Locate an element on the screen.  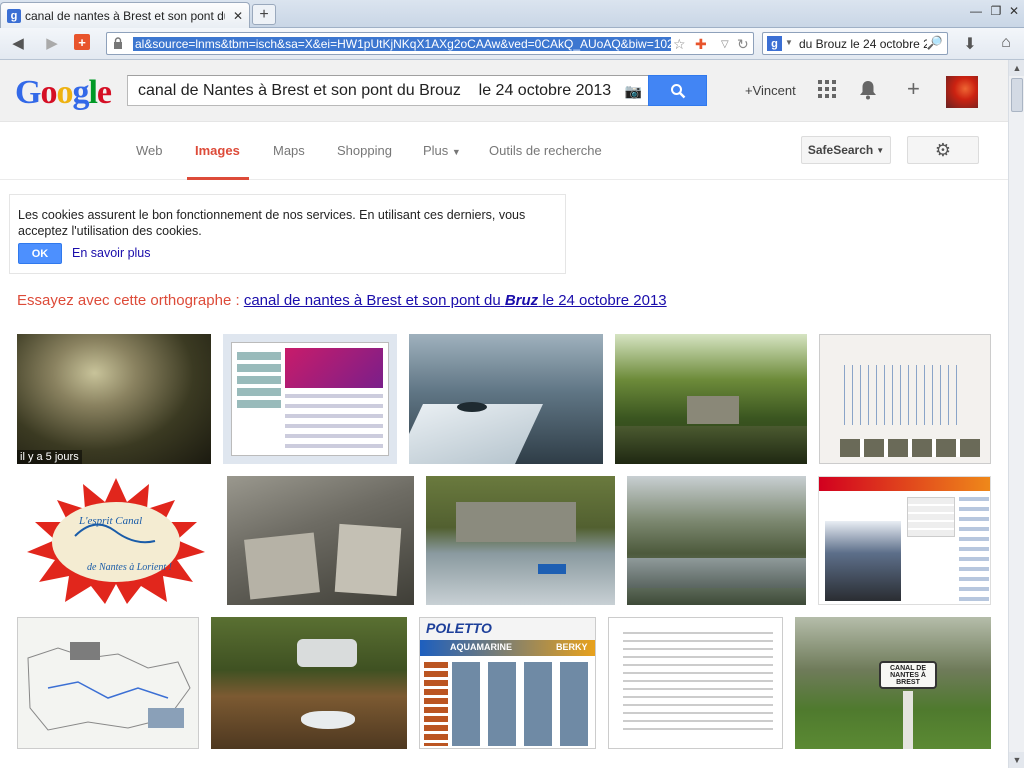
photo-strip is located at coordinates (910, 448).